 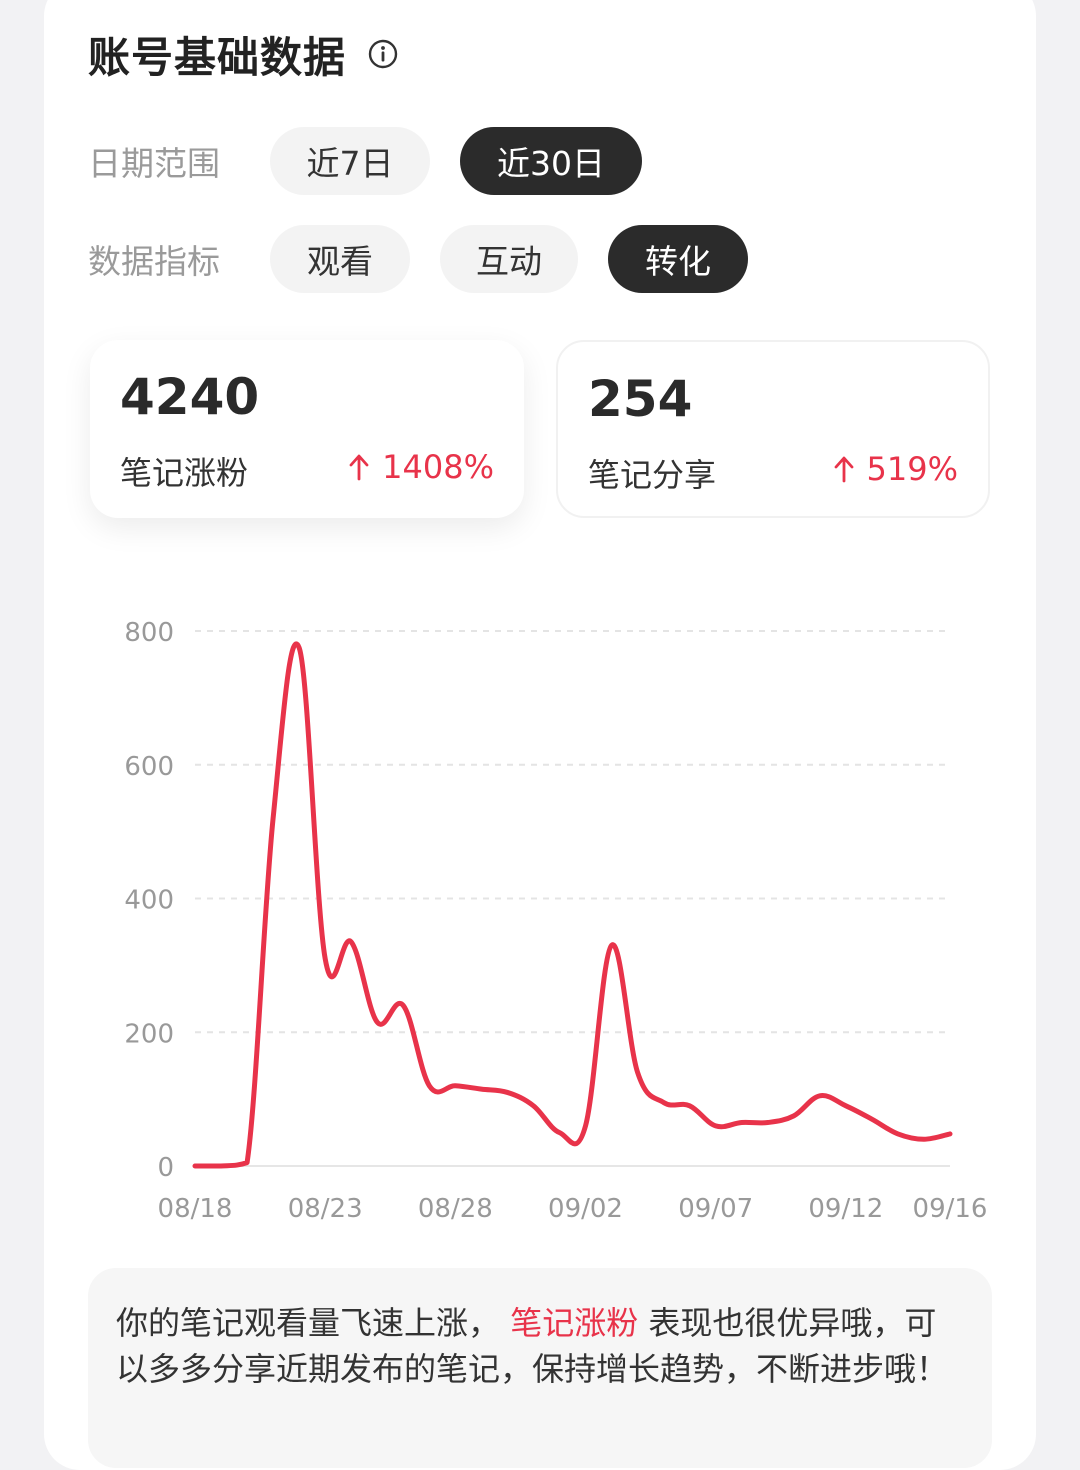 I want to click on y-tick-label: 400, so click(x=149, y=901).